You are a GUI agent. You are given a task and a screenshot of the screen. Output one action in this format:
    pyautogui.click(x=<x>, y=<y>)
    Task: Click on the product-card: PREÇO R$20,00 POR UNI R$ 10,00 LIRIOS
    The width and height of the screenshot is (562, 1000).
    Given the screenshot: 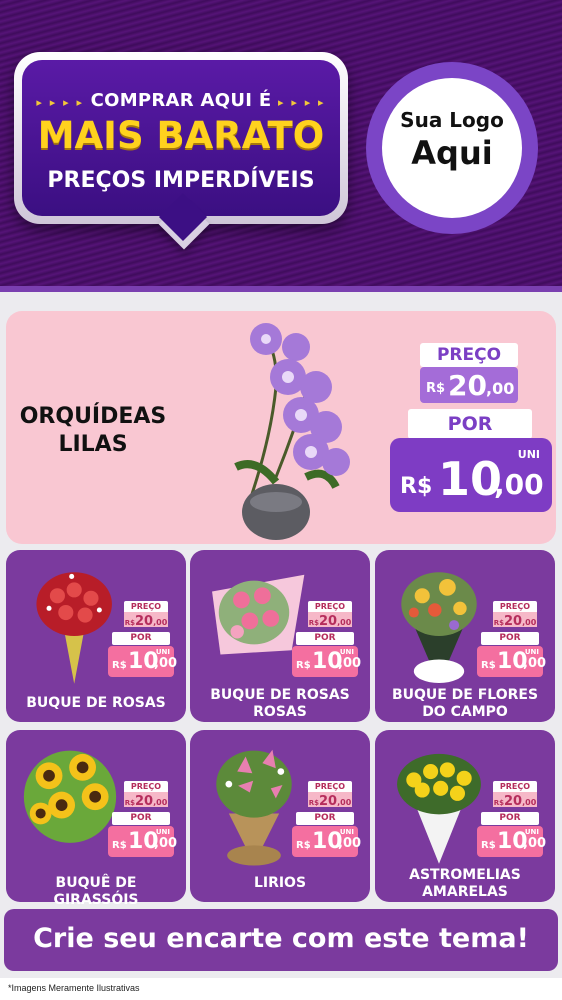 What is the action you would take?
    pyautogui.click(x=280, y=816)
    